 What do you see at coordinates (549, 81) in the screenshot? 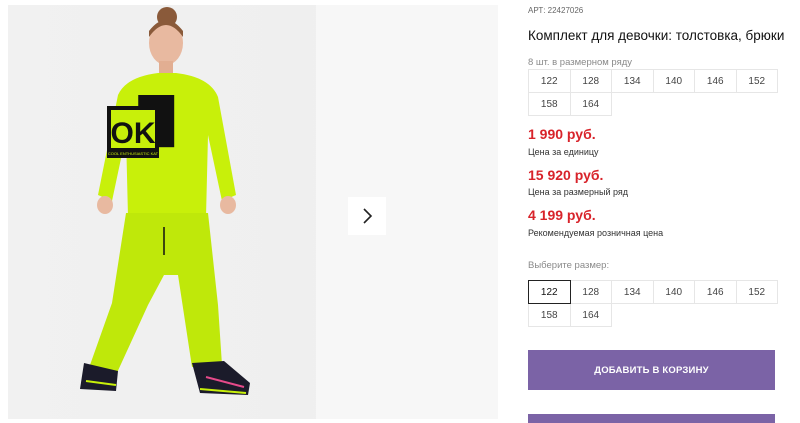
I see `pack-size-cell: 122` at bounding box center [549, 81].